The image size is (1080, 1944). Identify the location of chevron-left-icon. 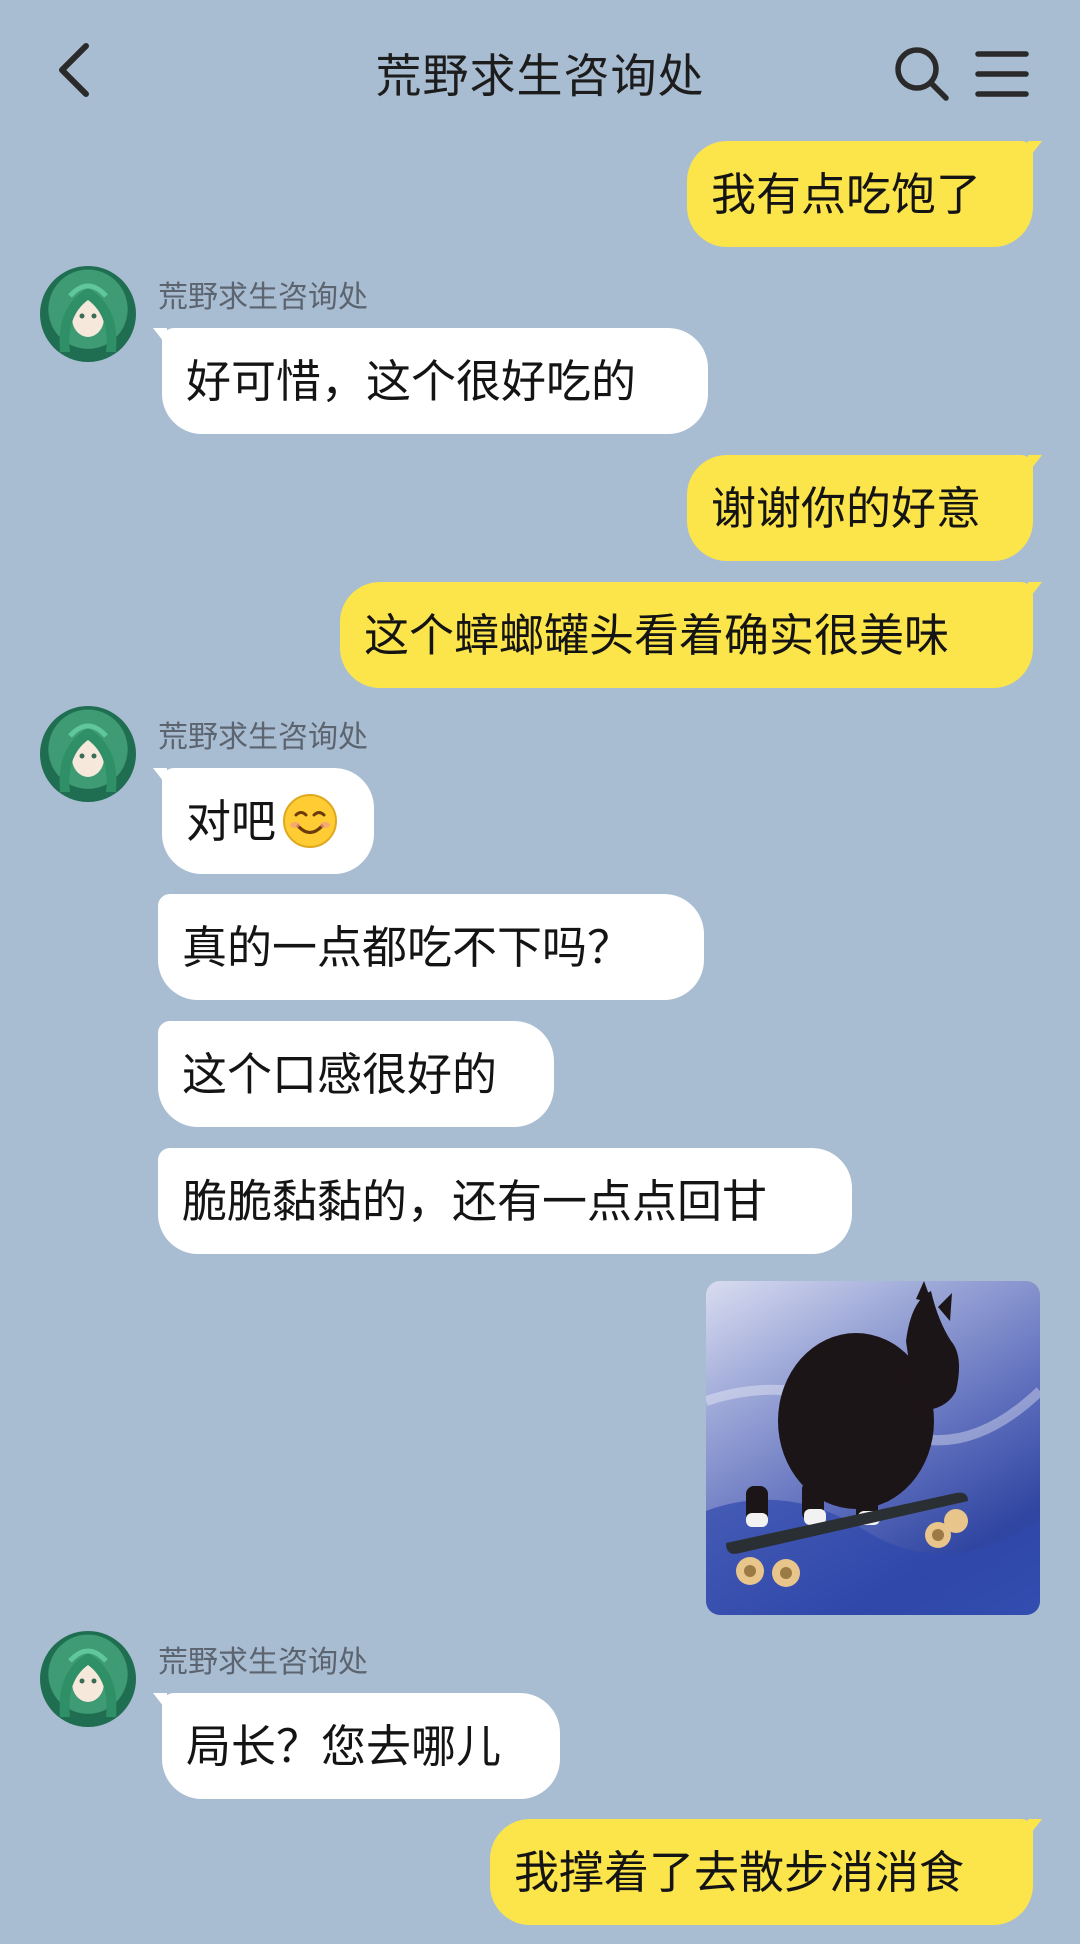
(74, 70).